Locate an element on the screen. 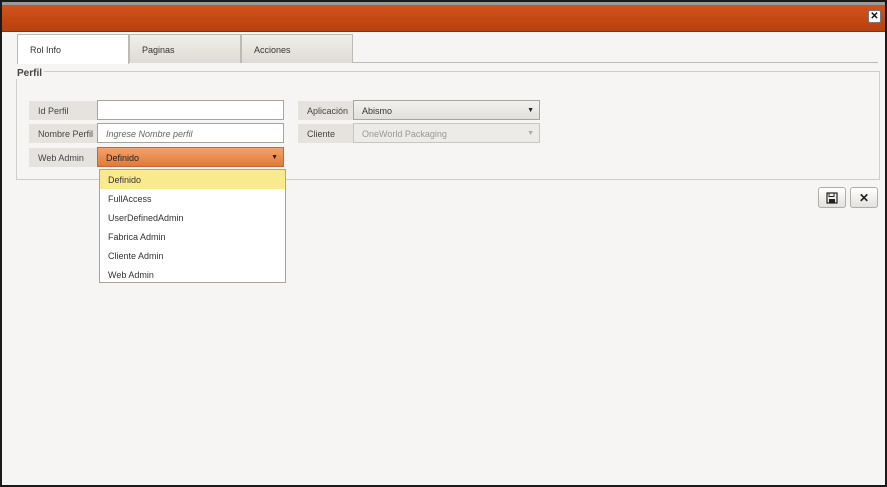 The height and width of the screenshot is (487, 887). cliente-selected-value: OneWorld Packaging is located at coordinates (404, 134).